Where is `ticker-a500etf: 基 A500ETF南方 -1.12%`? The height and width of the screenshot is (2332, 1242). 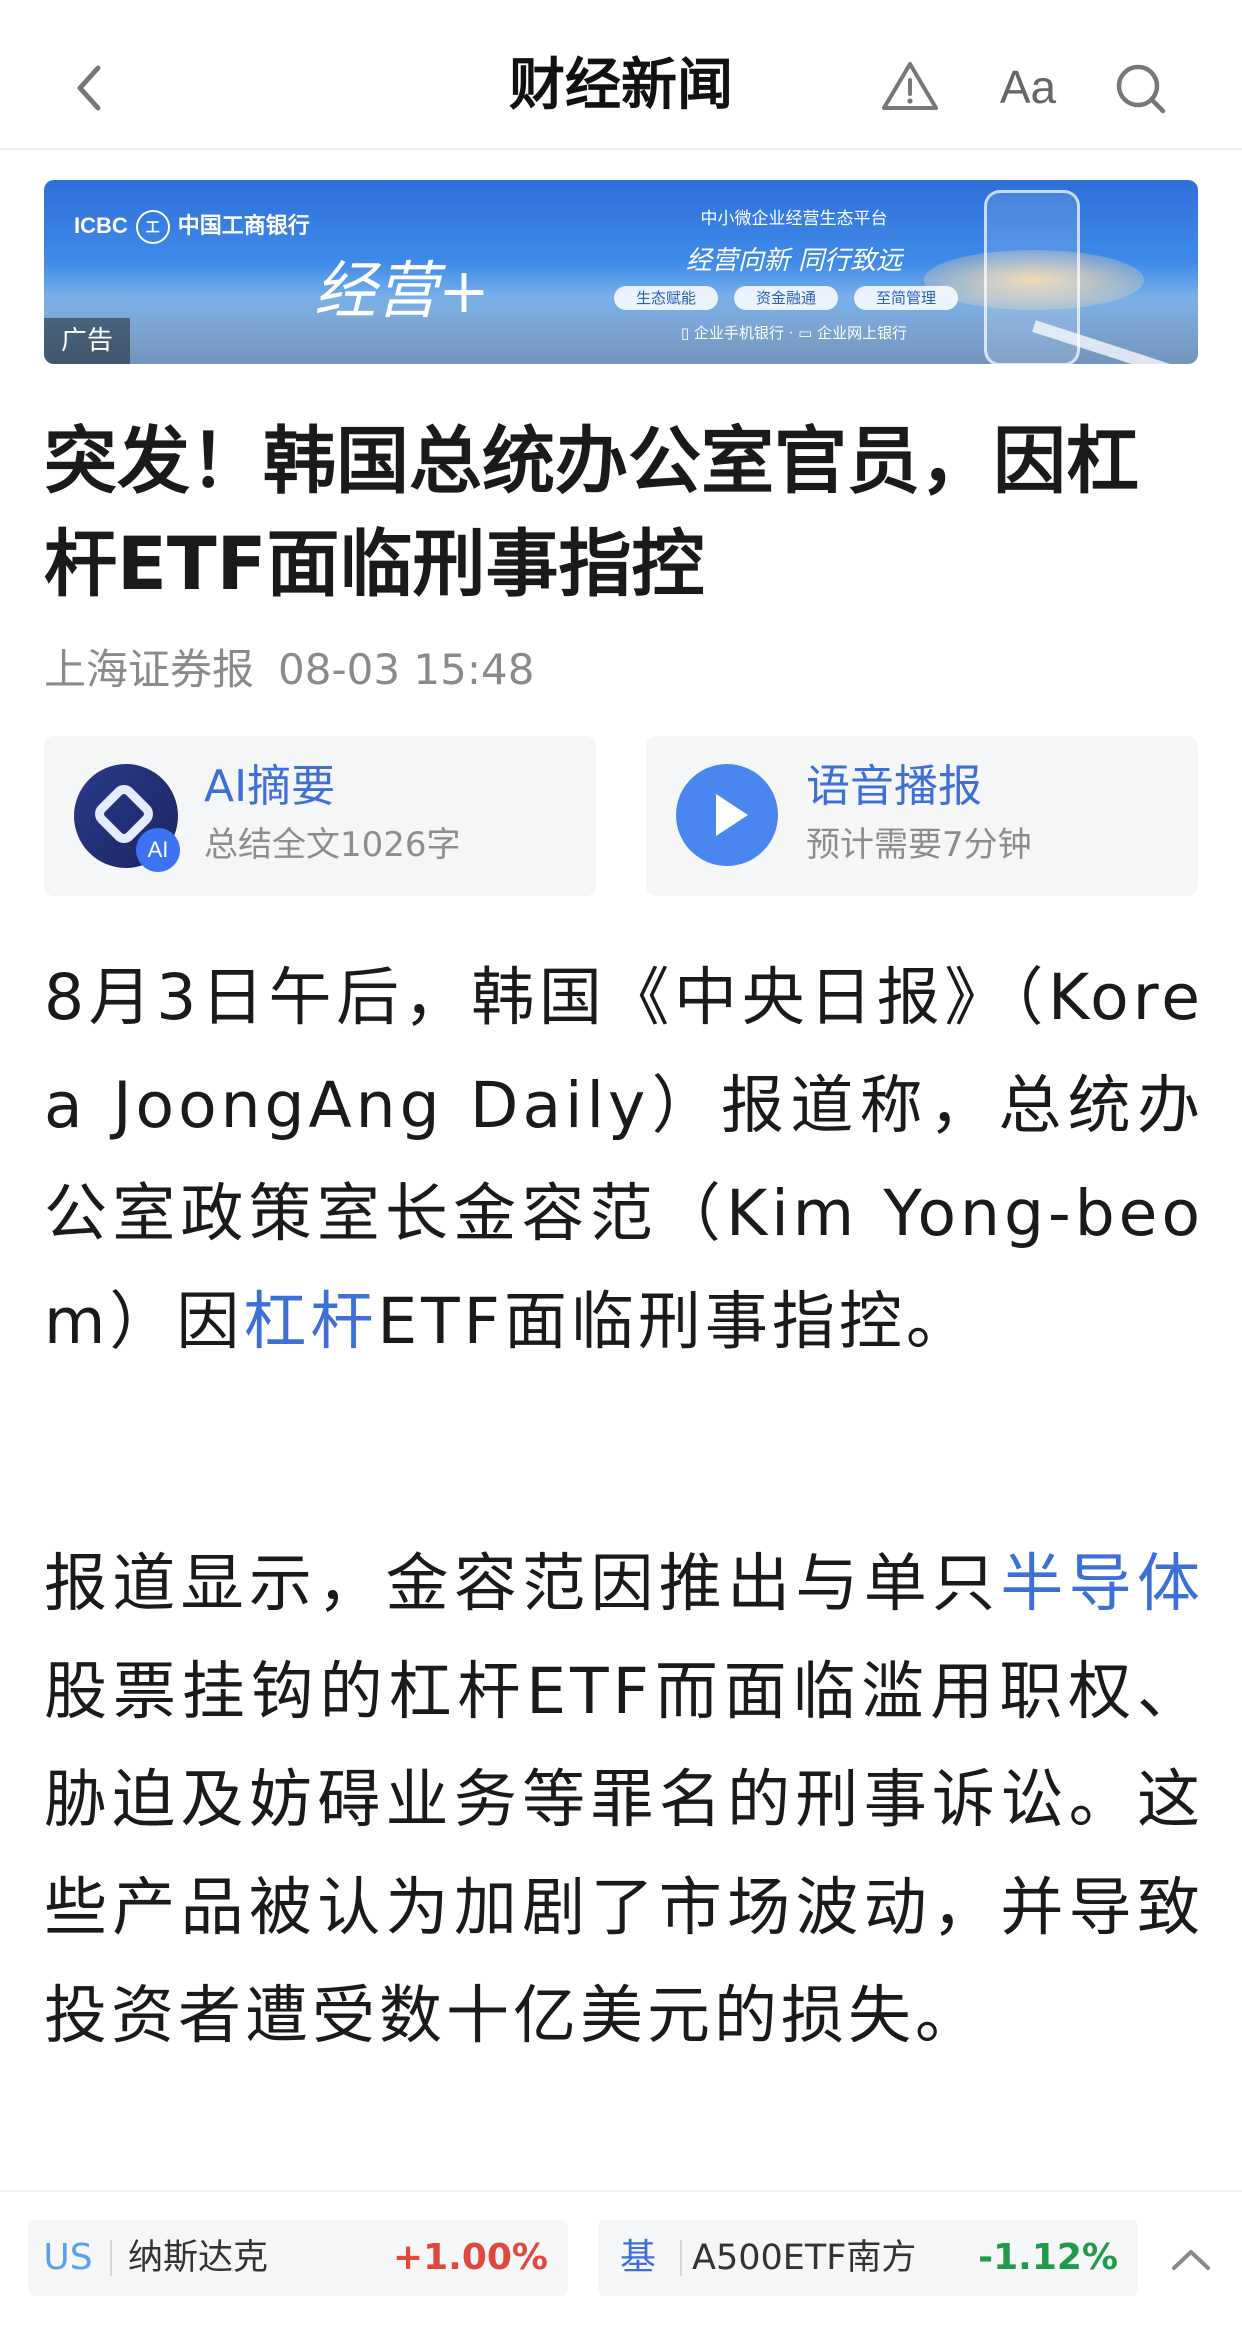 ticker-a500etf: 基 A500ETF南方 -1.12% is located at coordinates (868, 2258).